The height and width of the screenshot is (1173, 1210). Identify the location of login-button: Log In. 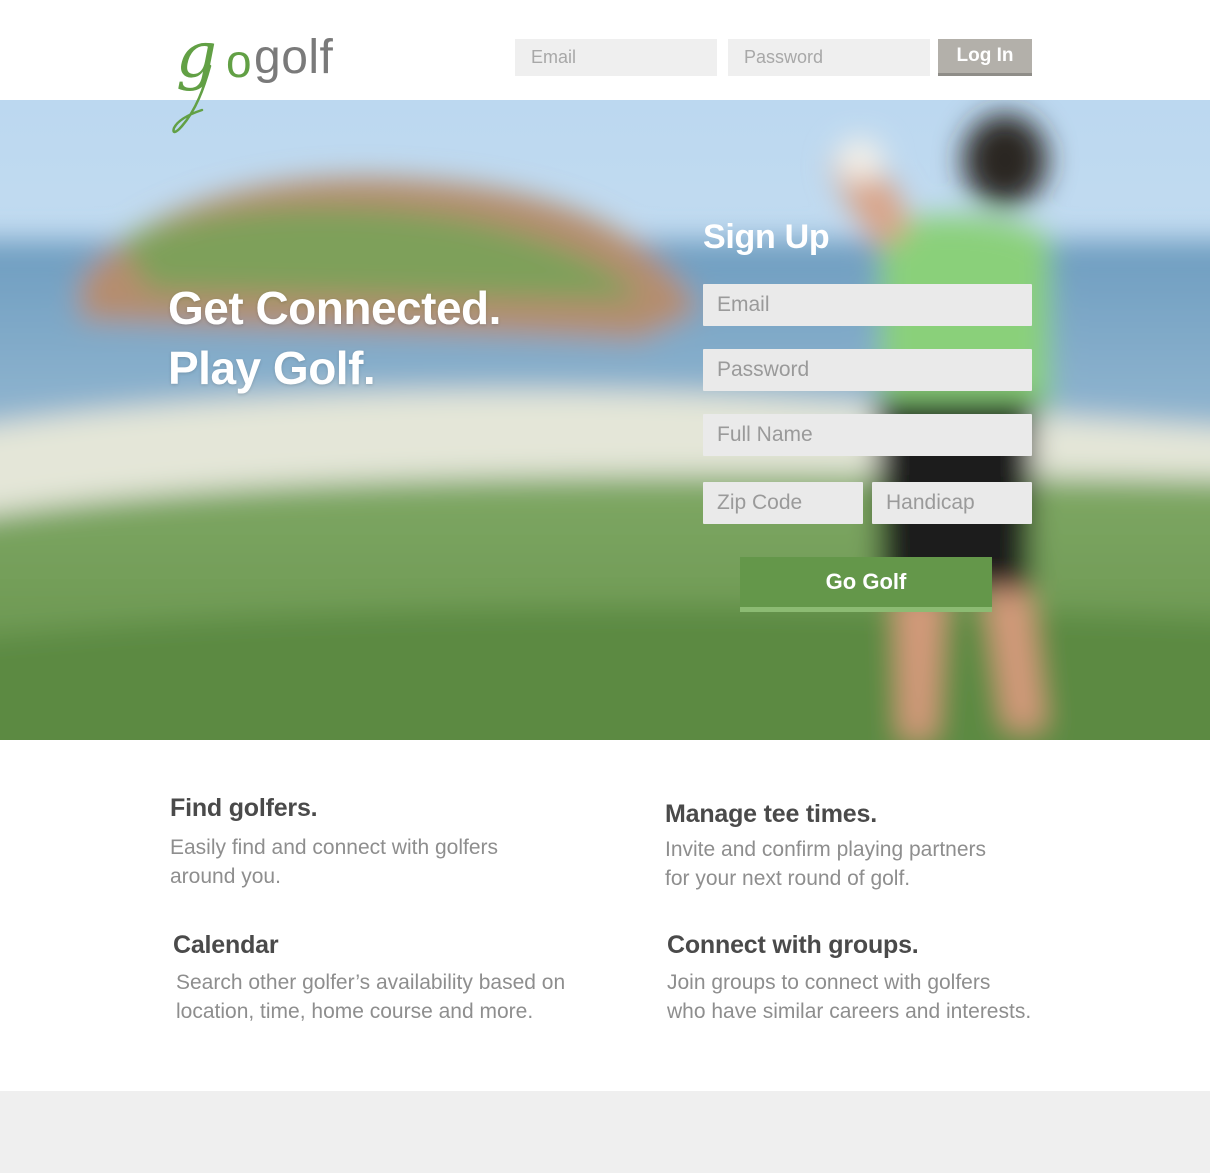
(985, 57).